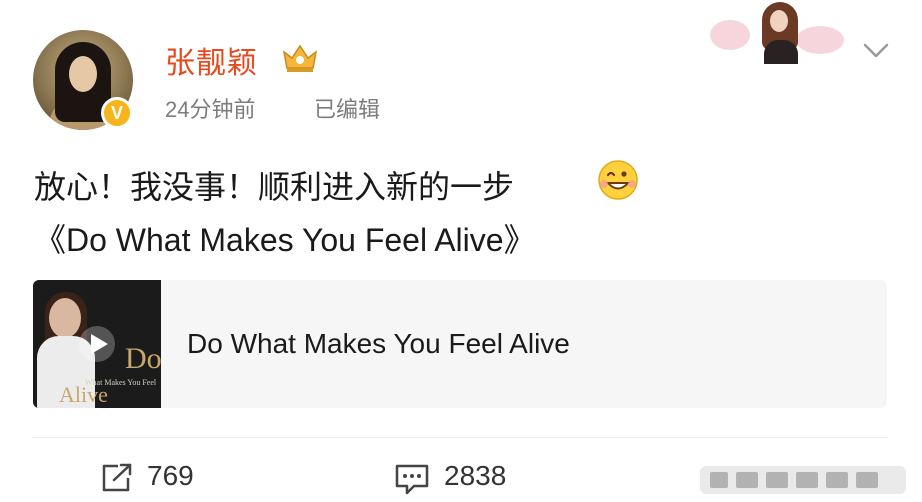 This screenshot has width=922, height=502. Describe the element at coordinates (781, 52) in the screenshot. I see `decor-figure-body` at that location.